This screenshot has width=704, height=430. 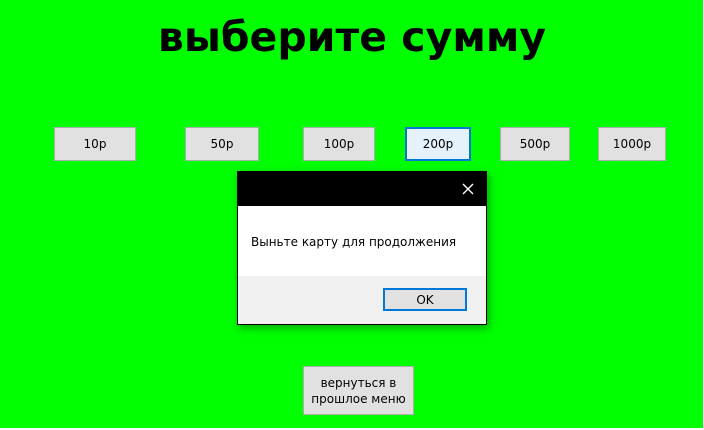 I want to click on dialog-titlebar, so click(x=362, y=189).